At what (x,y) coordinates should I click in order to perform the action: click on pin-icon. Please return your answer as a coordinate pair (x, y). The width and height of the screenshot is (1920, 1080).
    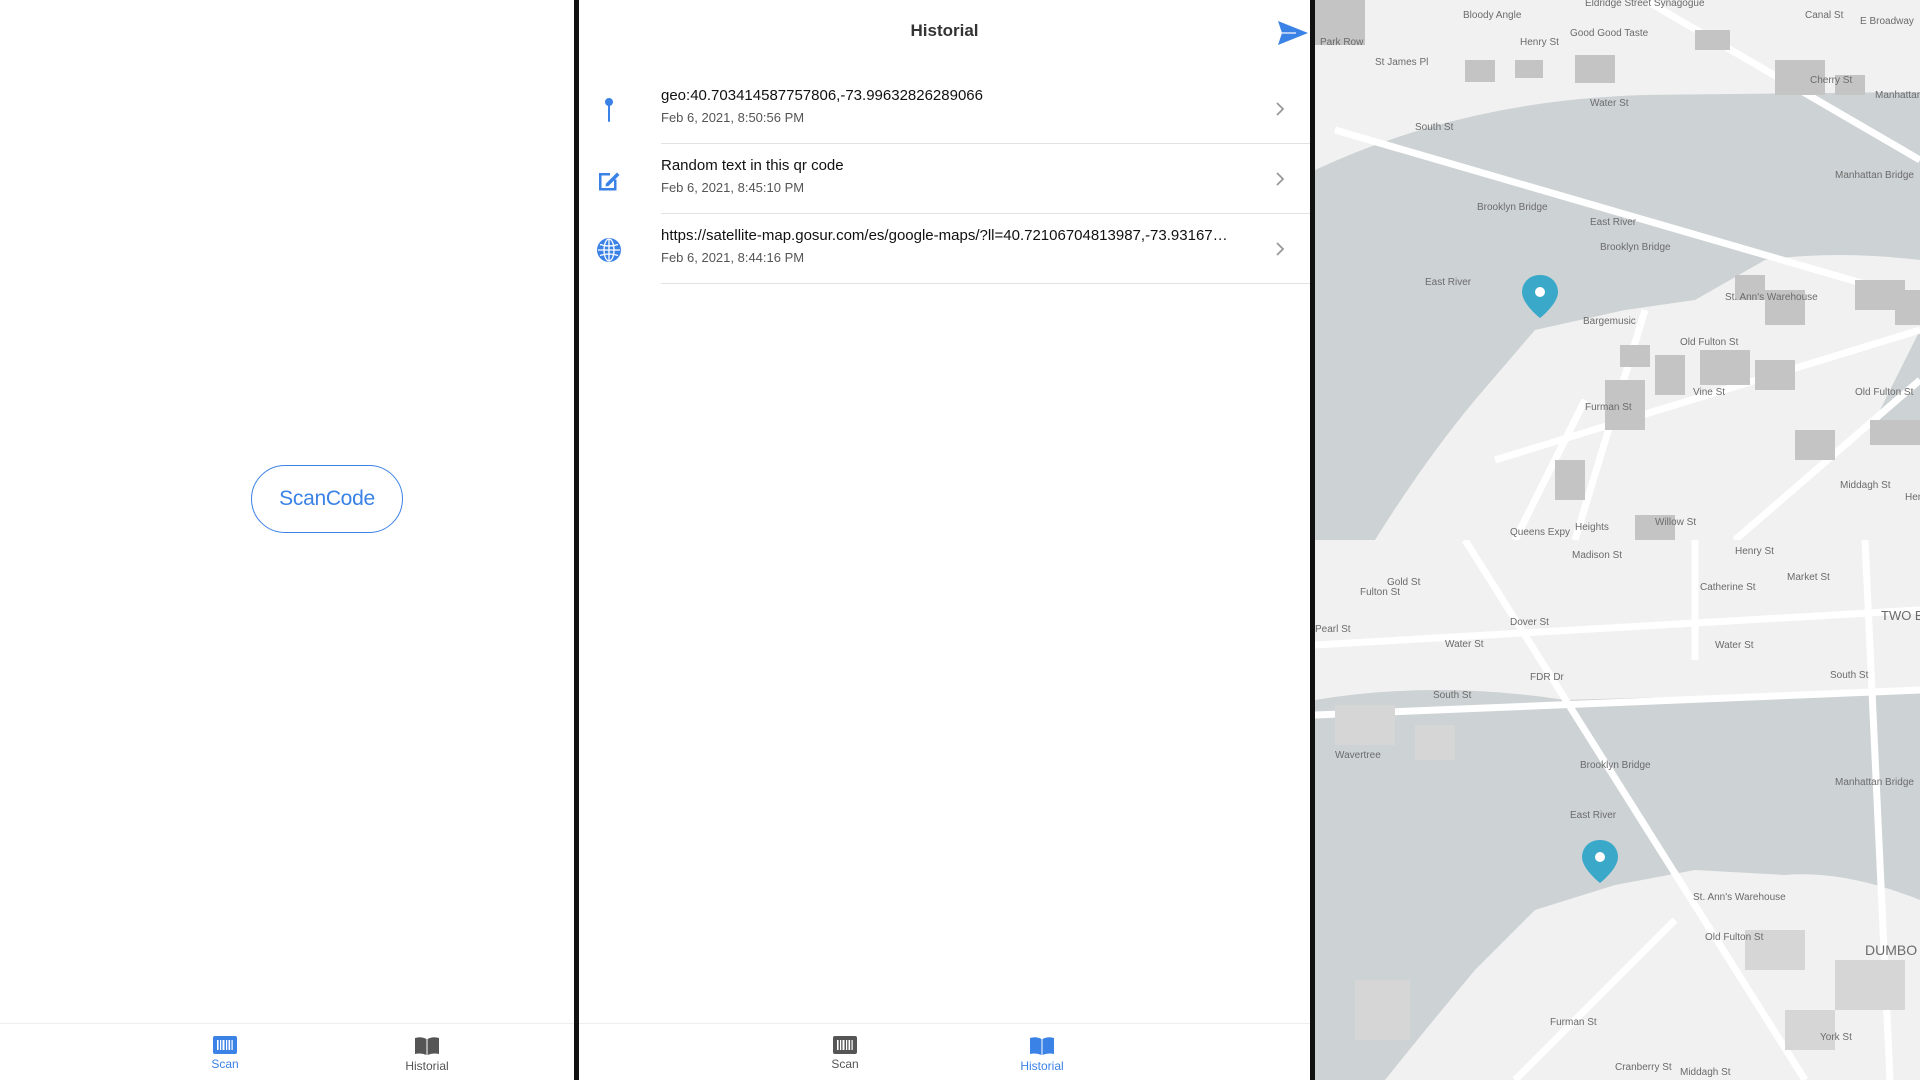
    Looking at the image, I should click on (609, 110).